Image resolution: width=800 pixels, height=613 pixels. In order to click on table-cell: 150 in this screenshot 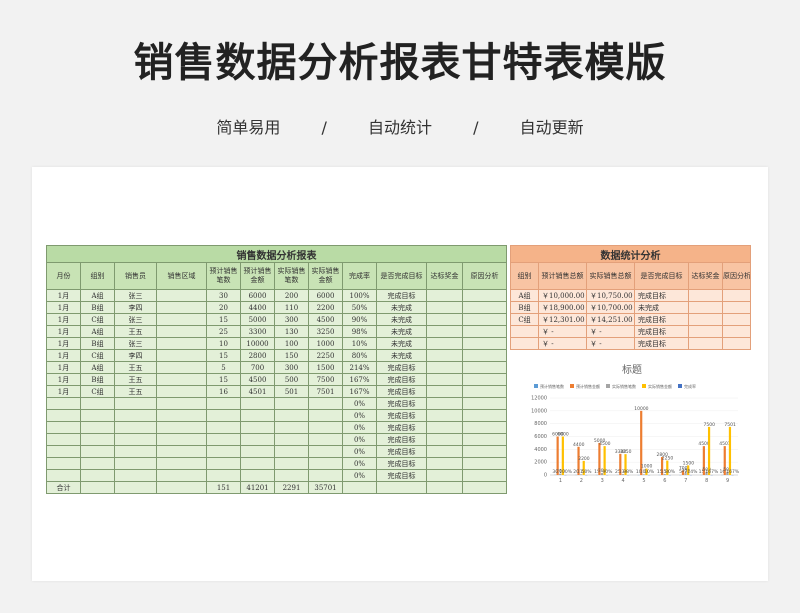, I will do `click(291, 355)`.